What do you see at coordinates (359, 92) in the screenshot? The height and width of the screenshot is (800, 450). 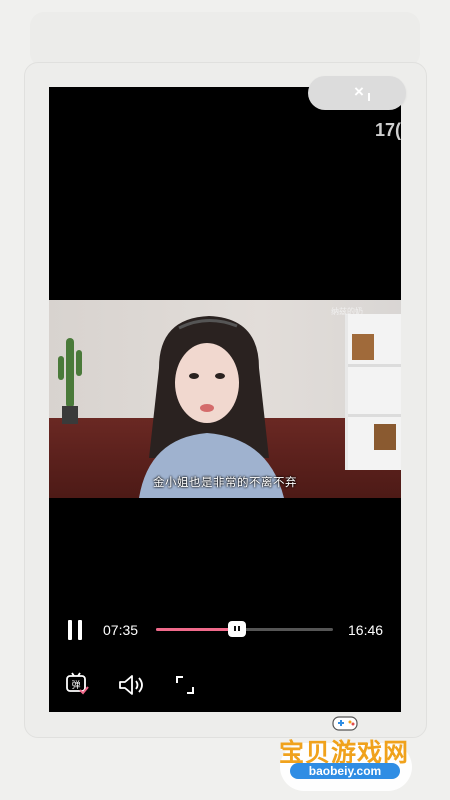 I see `close-icon: ×` at bounding box center [359, 92].